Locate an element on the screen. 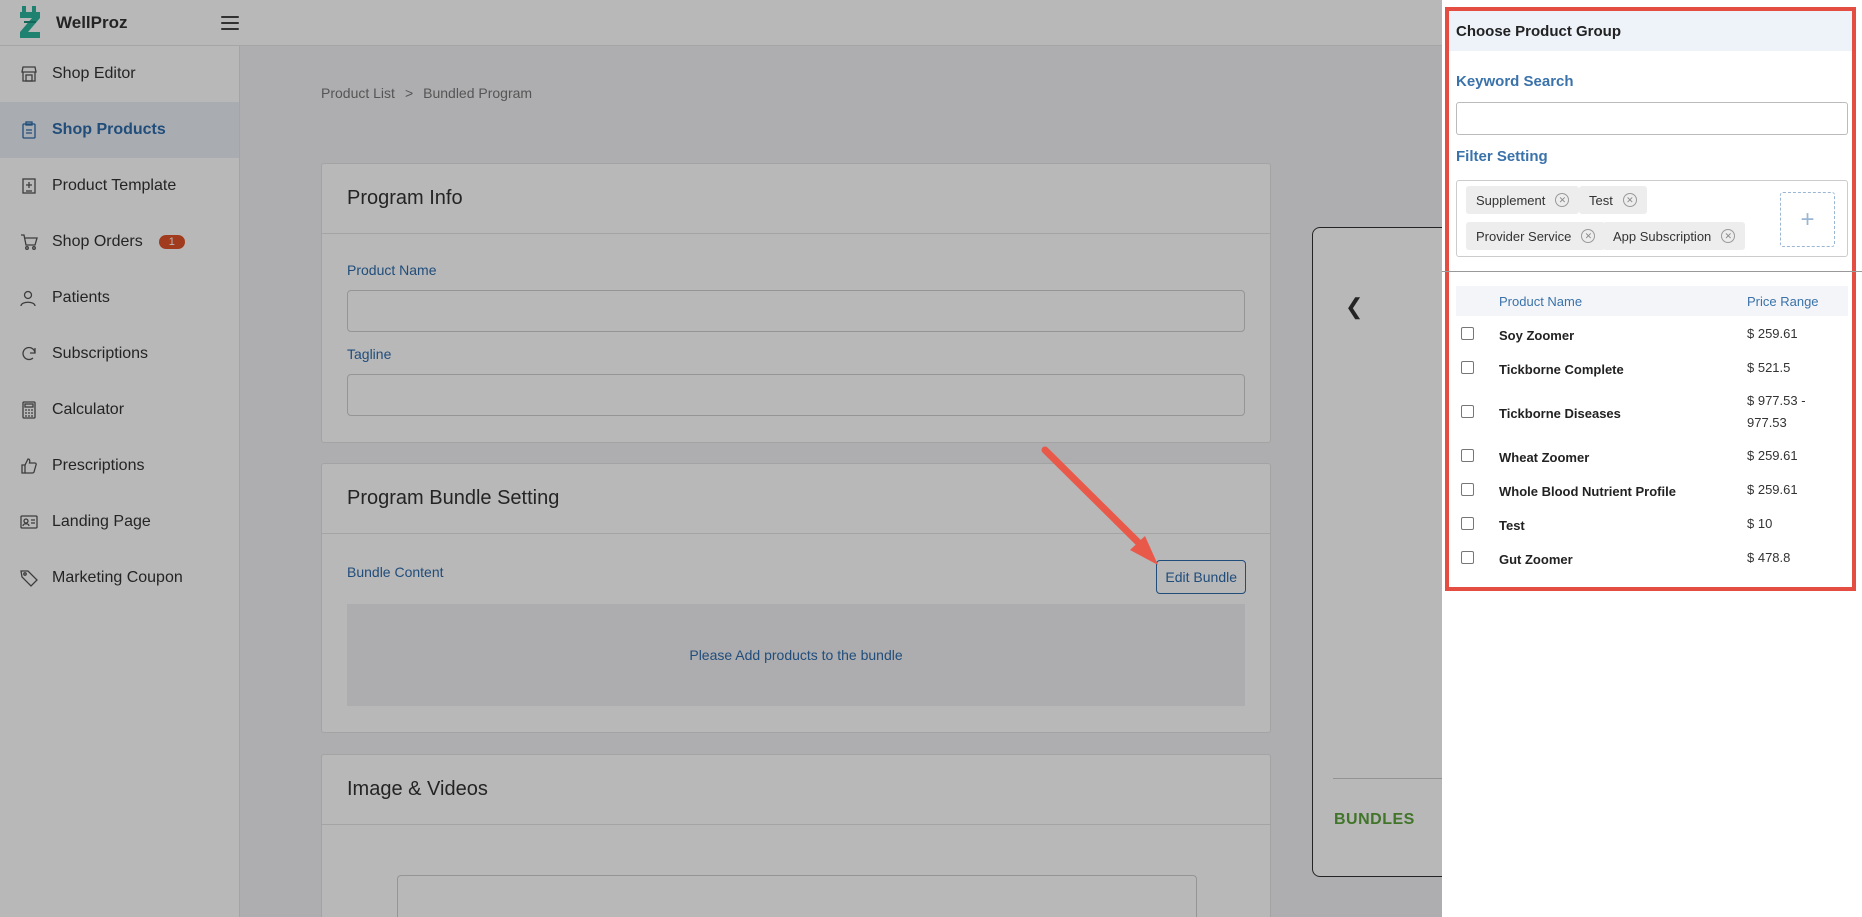 This screenshot has width=1862, height=917. keyword-search-label: Keyword Search is located at coordinates (1515, 81).